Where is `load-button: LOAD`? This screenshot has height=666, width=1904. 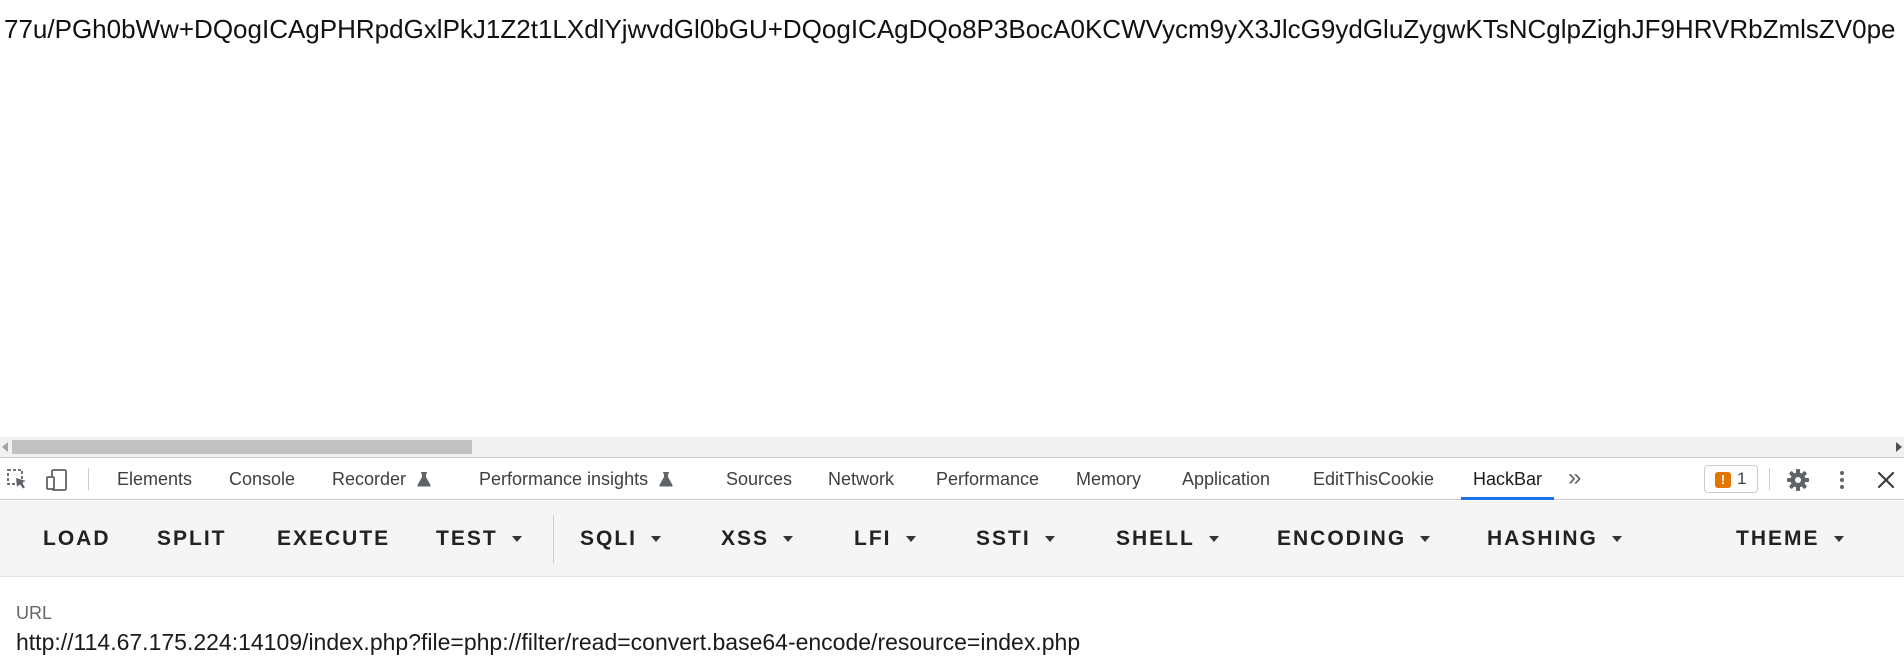
load-button: LOAD is located at coordinates (77, 539).